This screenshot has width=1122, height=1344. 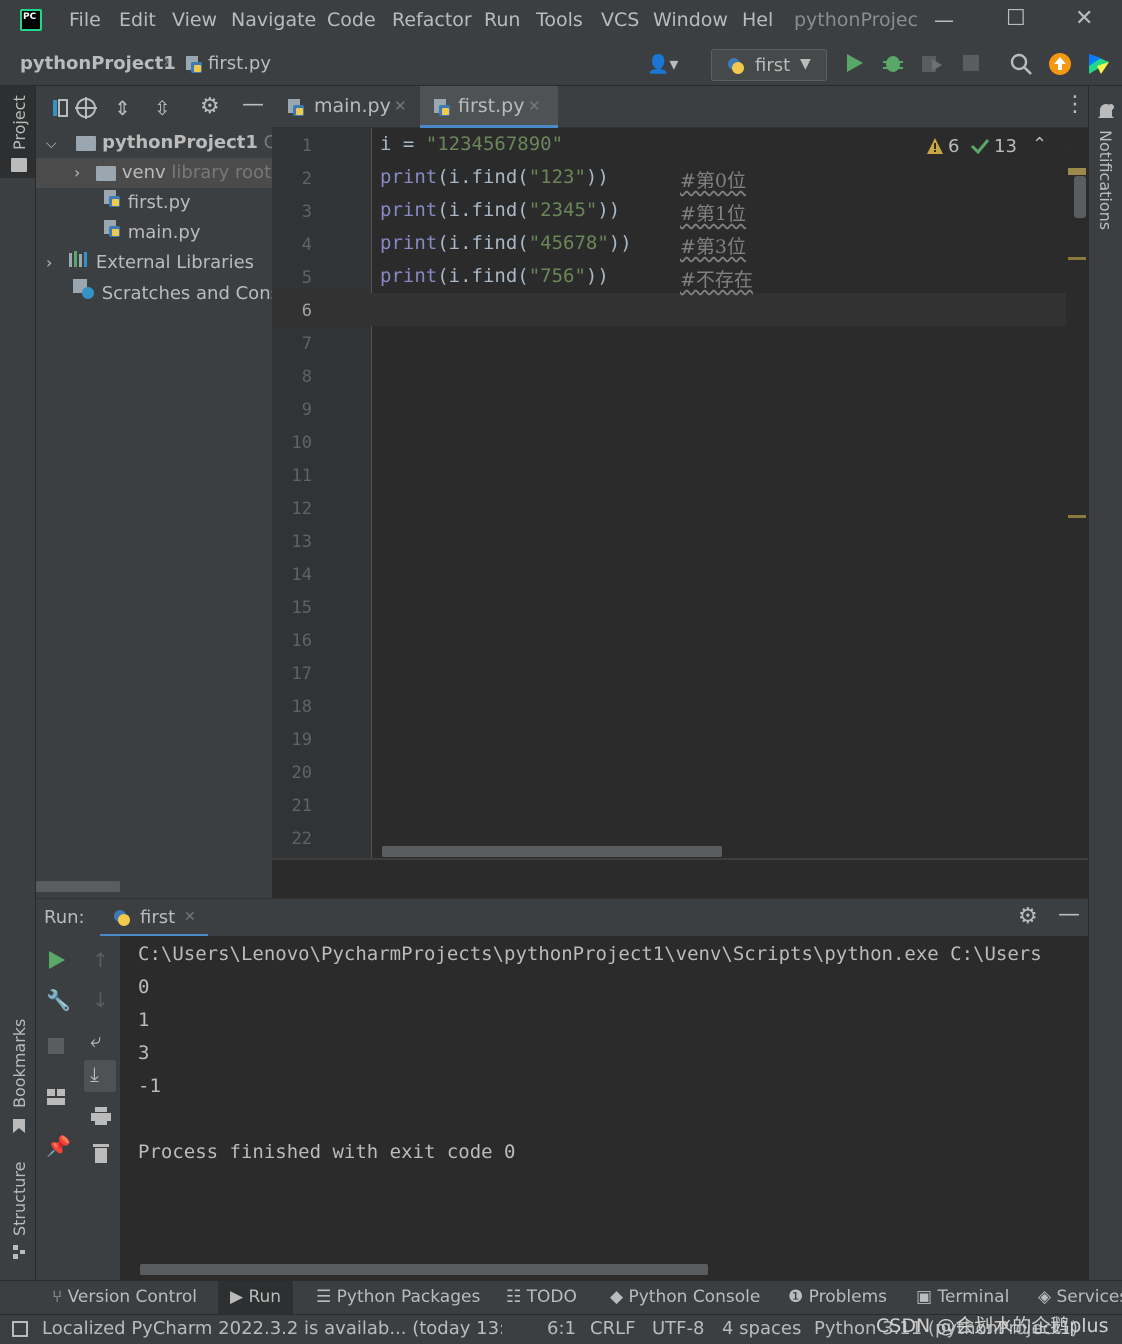 I want to click on print-icon, so click(x=101, y=1118).